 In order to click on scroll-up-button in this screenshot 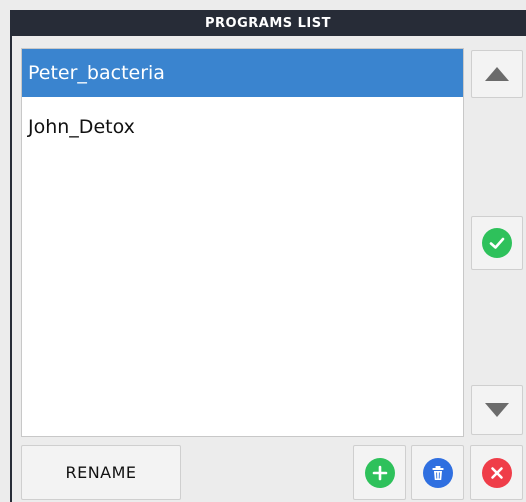, I will do `click(497, 74)`.